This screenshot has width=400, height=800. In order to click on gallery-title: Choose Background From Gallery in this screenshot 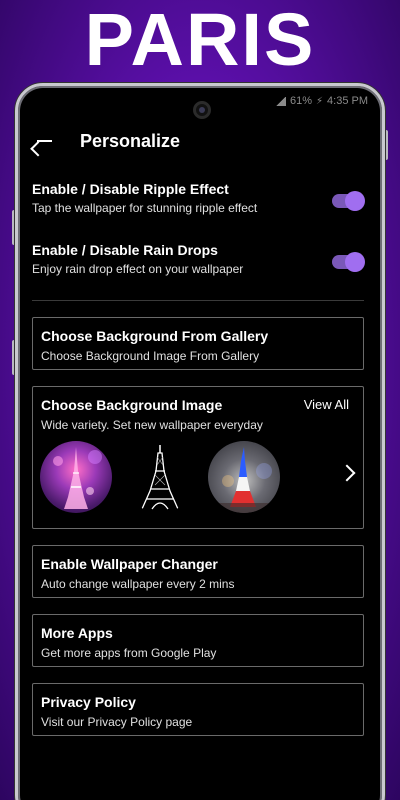, I will do `click(155, 336)`.